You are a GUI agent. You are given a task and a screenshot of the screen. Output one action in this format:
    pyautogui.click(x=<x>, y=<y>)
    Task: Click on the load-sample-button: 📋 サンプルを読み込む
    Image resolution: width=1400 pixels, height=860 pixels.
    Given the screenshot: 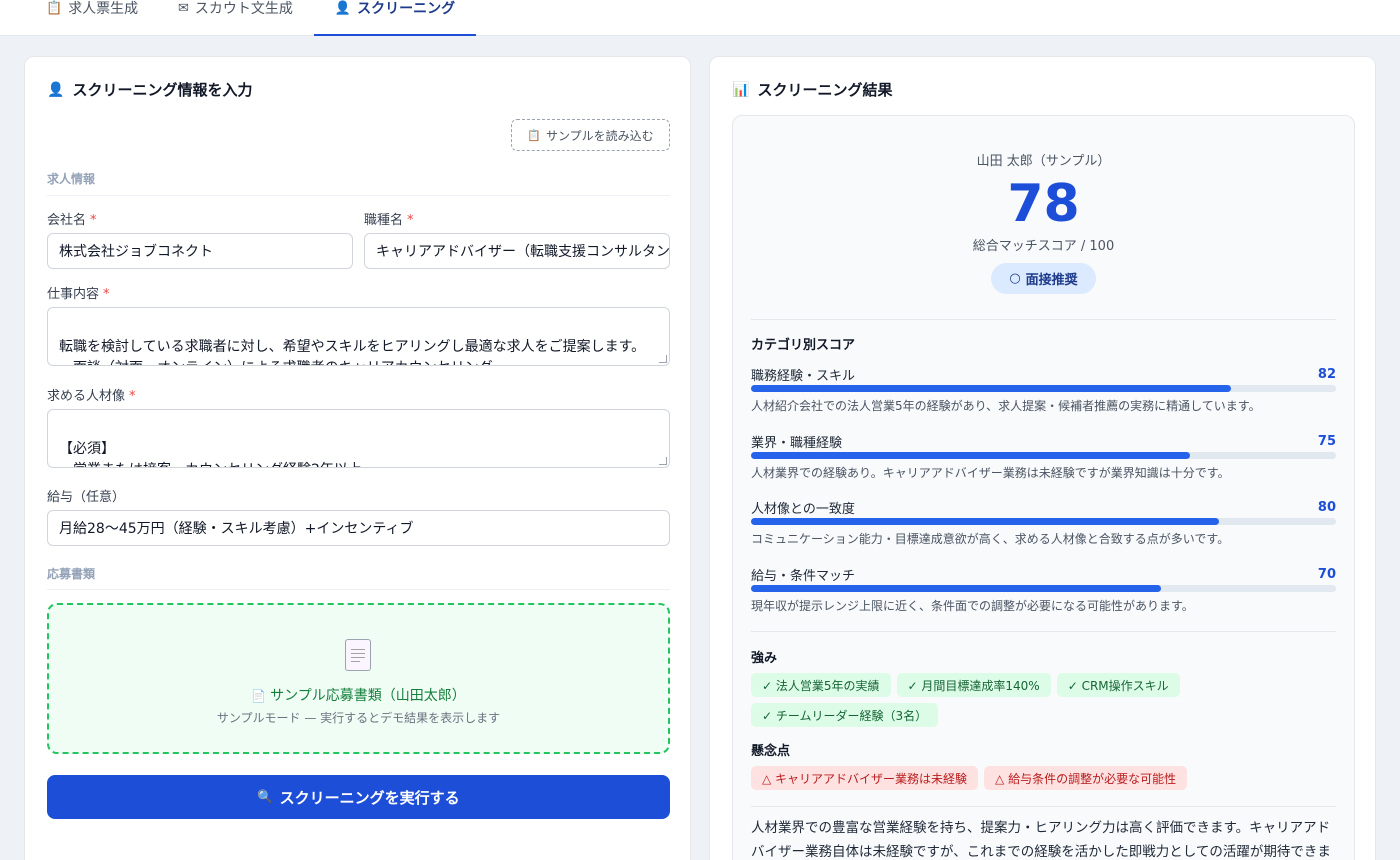 What is the action you would take?
    pyautogui.click(x=590, y=135)
    